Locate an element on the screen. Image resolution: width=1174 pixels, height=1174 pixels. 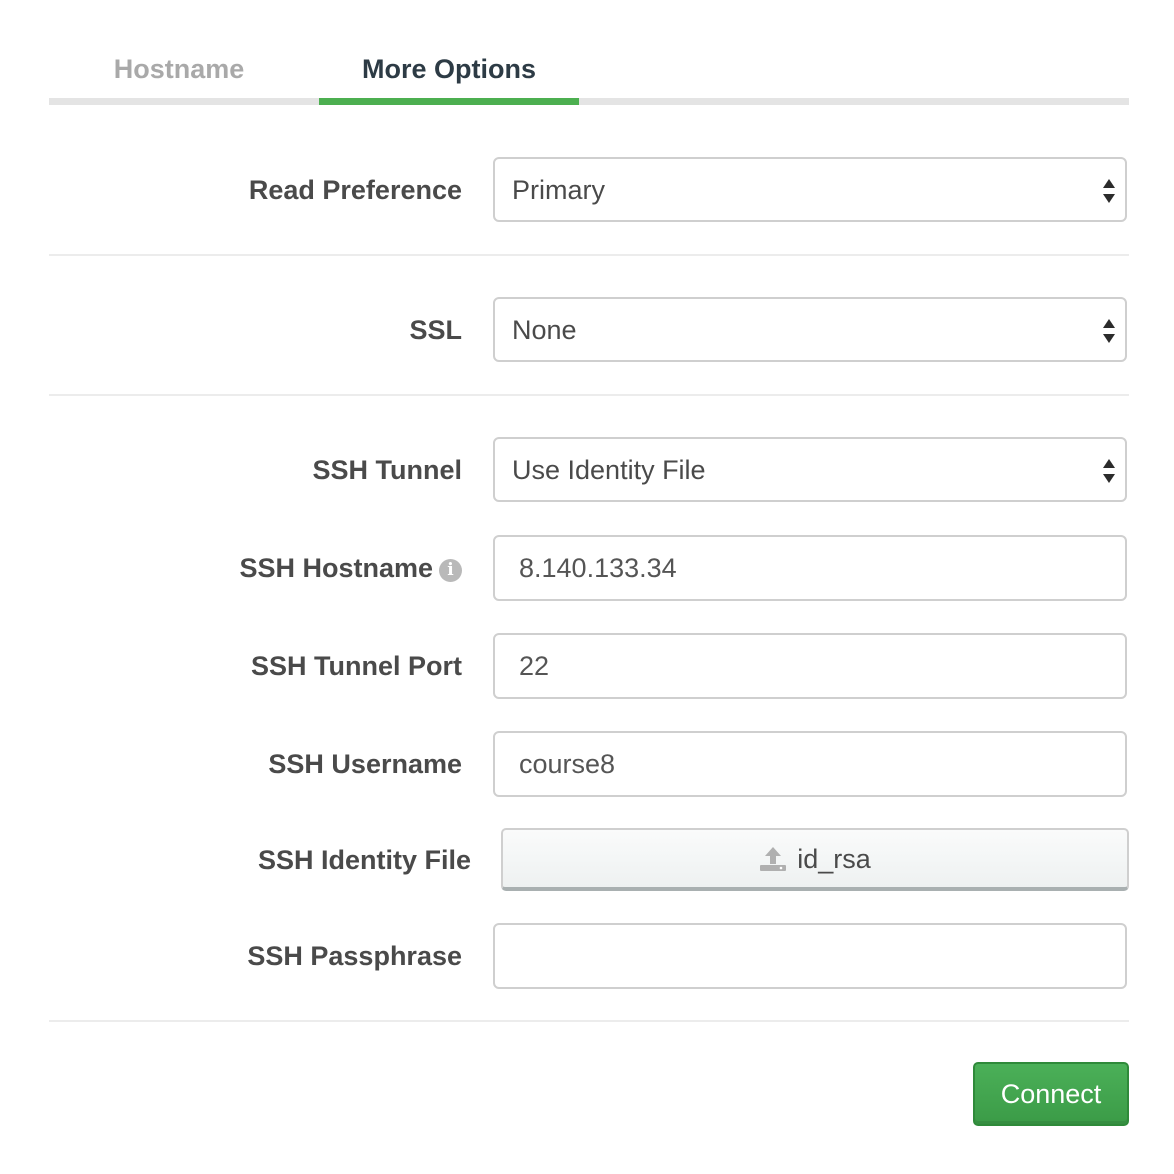
ssl-label: SSL is located at coordinates (435, 330).